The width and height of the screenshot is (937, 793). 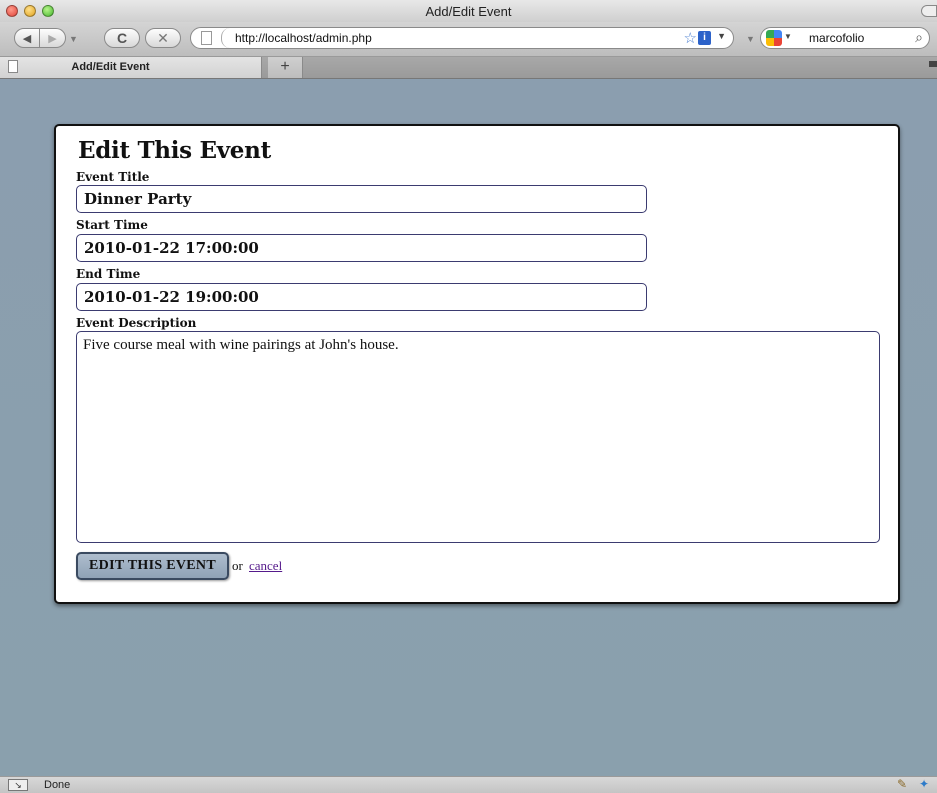 What do you see at coordinates (836, 38) in the screenshot?
I see `search-input: marcofolio` at bounding box center [836, 38].